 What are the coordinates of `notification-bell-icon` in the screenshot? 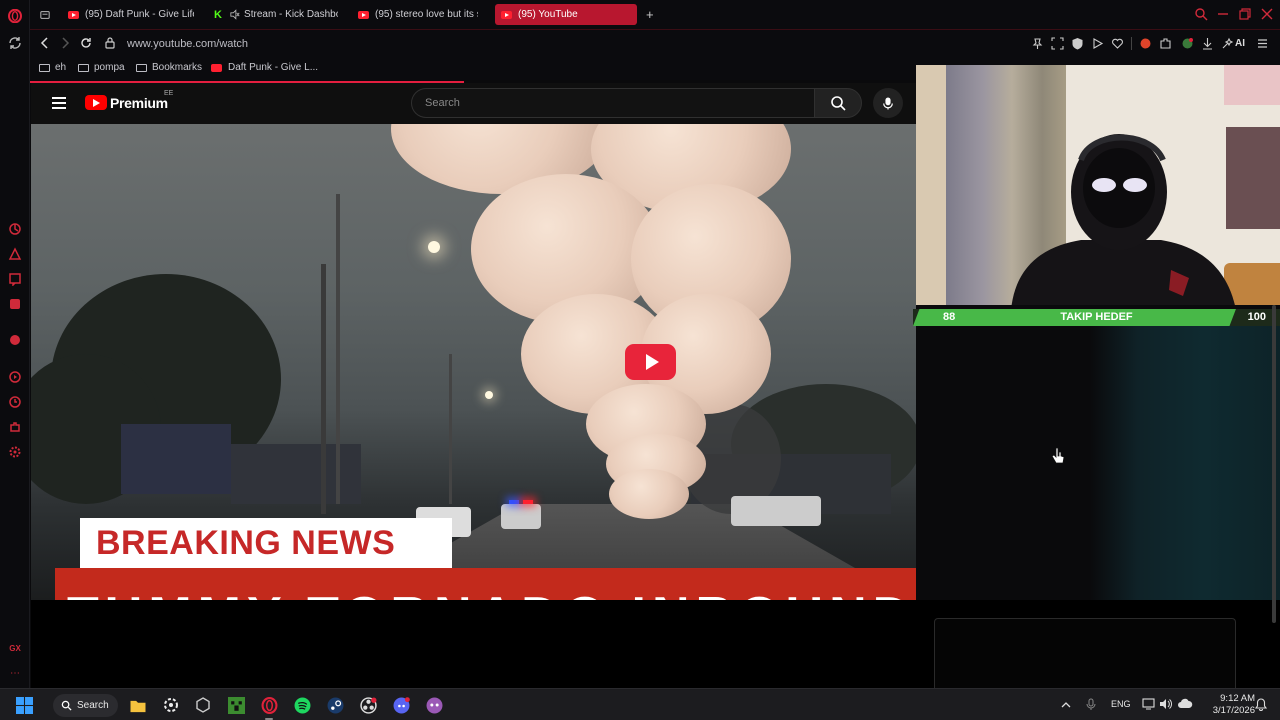 It's located at (1261, 704).